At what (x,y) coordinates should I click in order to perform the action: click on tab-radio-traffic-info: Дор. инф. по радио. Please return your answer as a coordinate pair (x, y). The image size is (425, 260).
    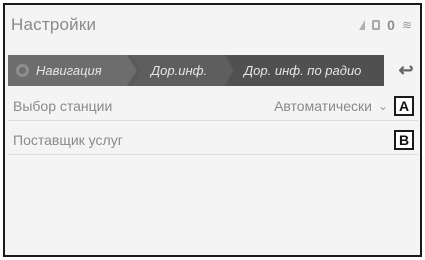
    Looking at the image, I should click on (305, 70).